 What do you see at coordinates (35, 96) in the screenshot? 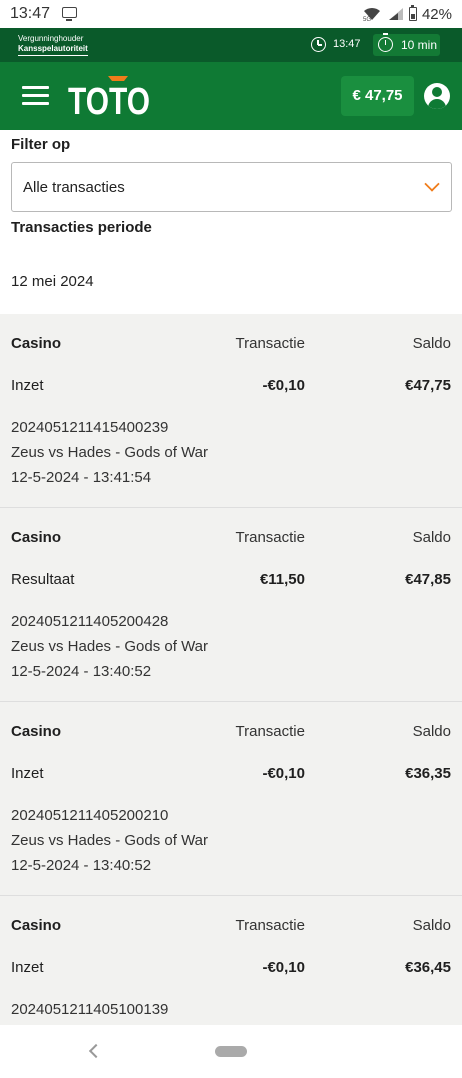
I see `menu-icon` at bounding box center [35, 96].